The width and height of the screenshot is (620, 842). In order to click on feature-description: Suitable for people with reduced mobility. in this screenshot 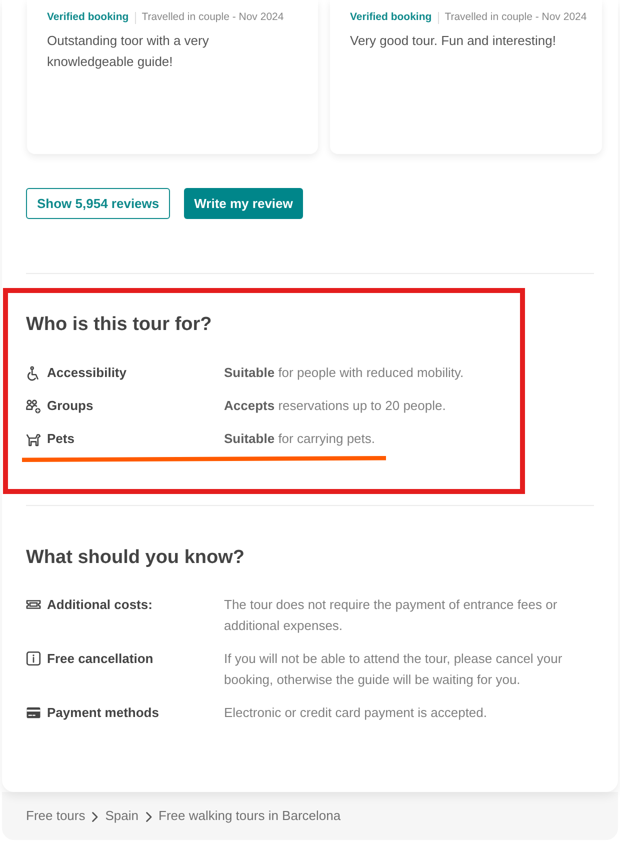, I will do `click(344, 373)`.